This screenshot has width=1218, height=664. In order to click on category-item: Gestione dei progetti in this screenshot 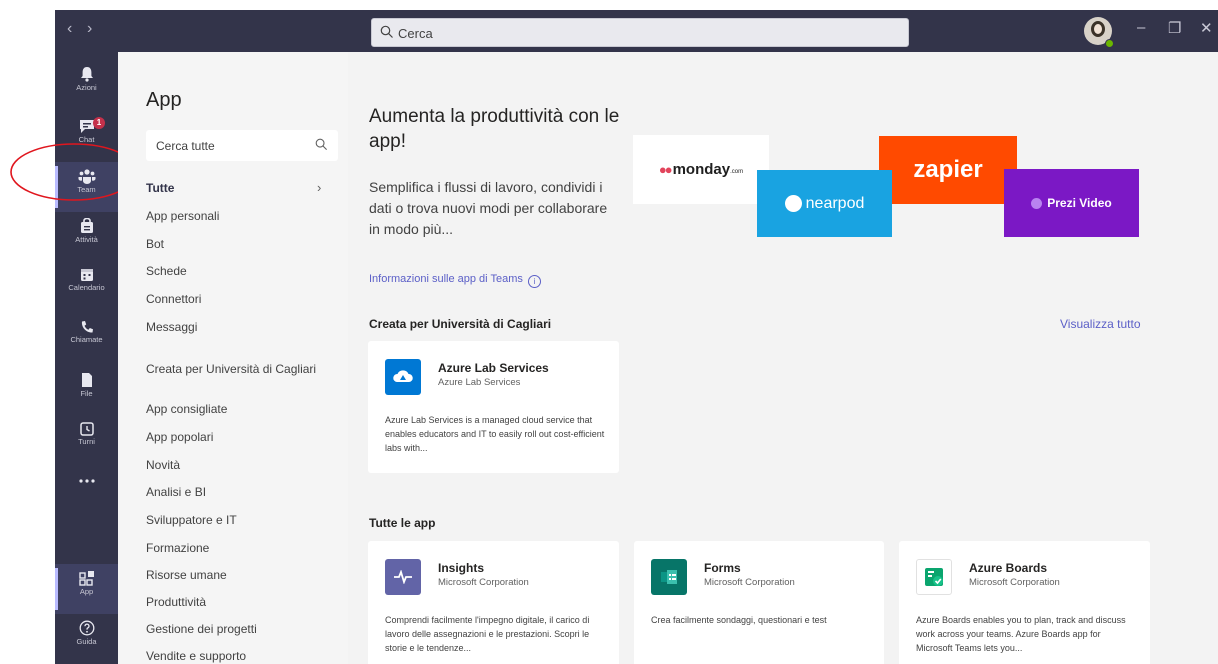, I will do `click(201, 629)`.